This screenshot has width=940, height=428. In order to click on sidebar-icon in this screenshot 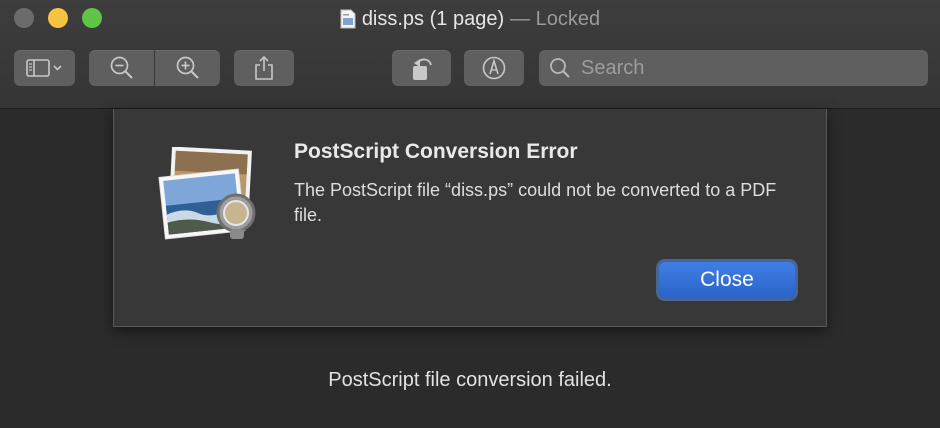, I will do `click(43, 68)`.